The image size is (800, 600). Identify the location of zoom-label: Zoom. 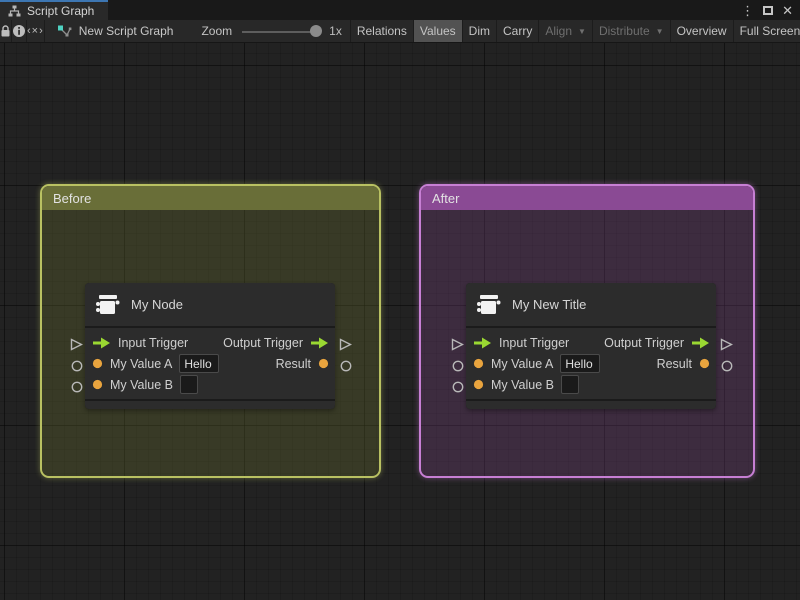
(217, 31).